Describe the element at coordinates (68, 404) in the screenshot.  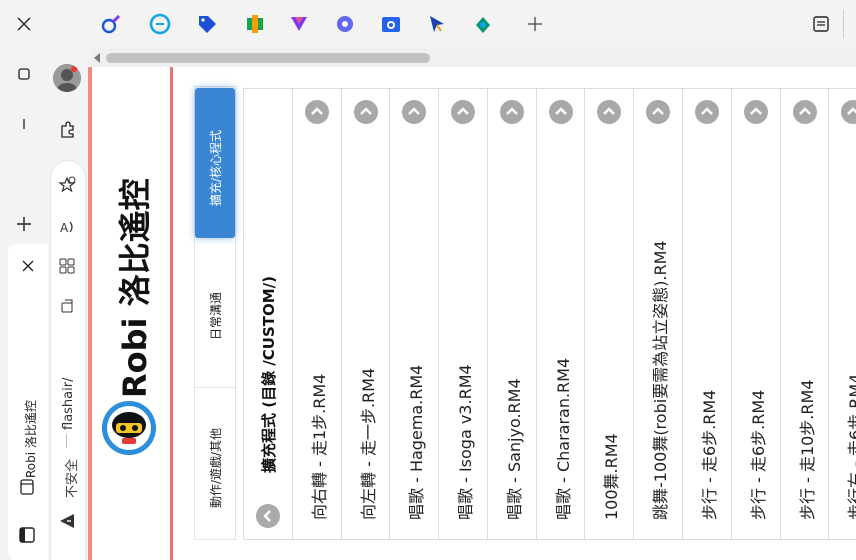
I see `url-text: flashair/` at that location.